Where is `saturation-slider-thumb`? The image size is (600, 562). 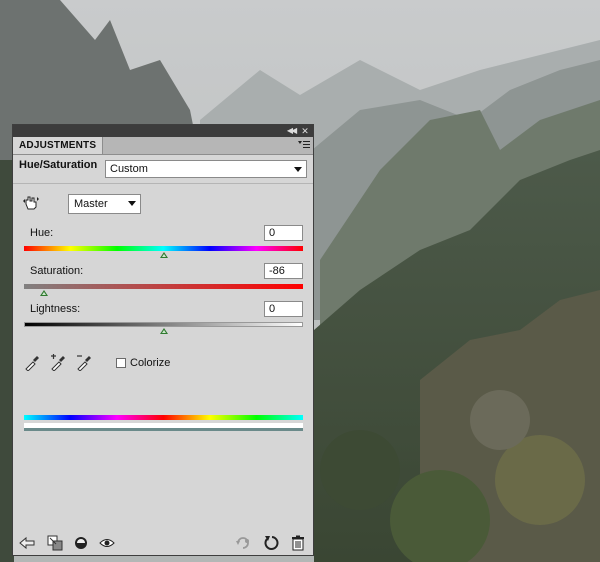
saturation-slider-thumb is located at coordinates (43, 293).